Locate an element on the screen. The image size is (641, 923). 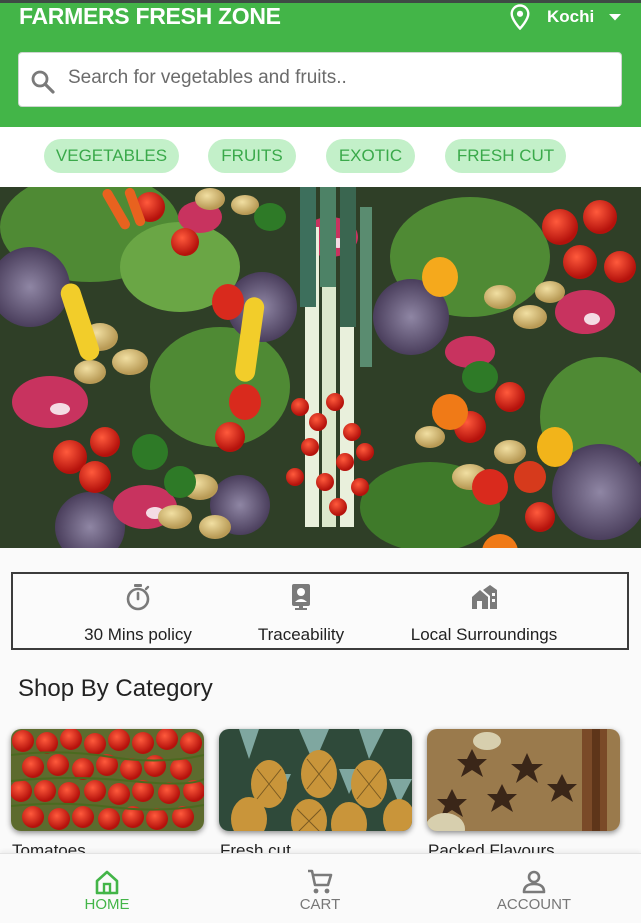
brand-title: FARMERS FRESH ZONE is located at coordinates (150, 16).